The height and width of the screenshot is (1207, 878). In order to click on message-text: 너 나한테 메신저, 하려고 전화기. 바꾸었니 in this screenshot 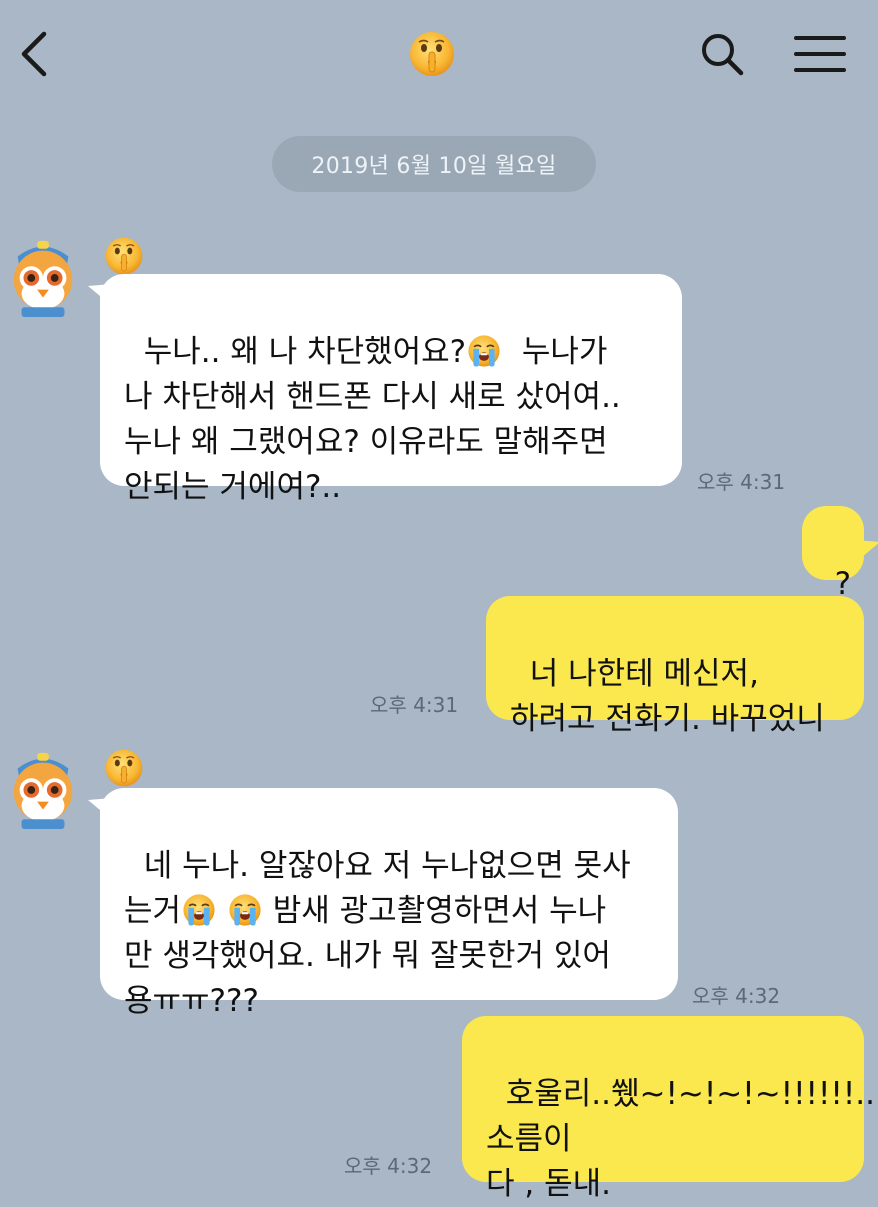, I will do `click(667, 696)`.